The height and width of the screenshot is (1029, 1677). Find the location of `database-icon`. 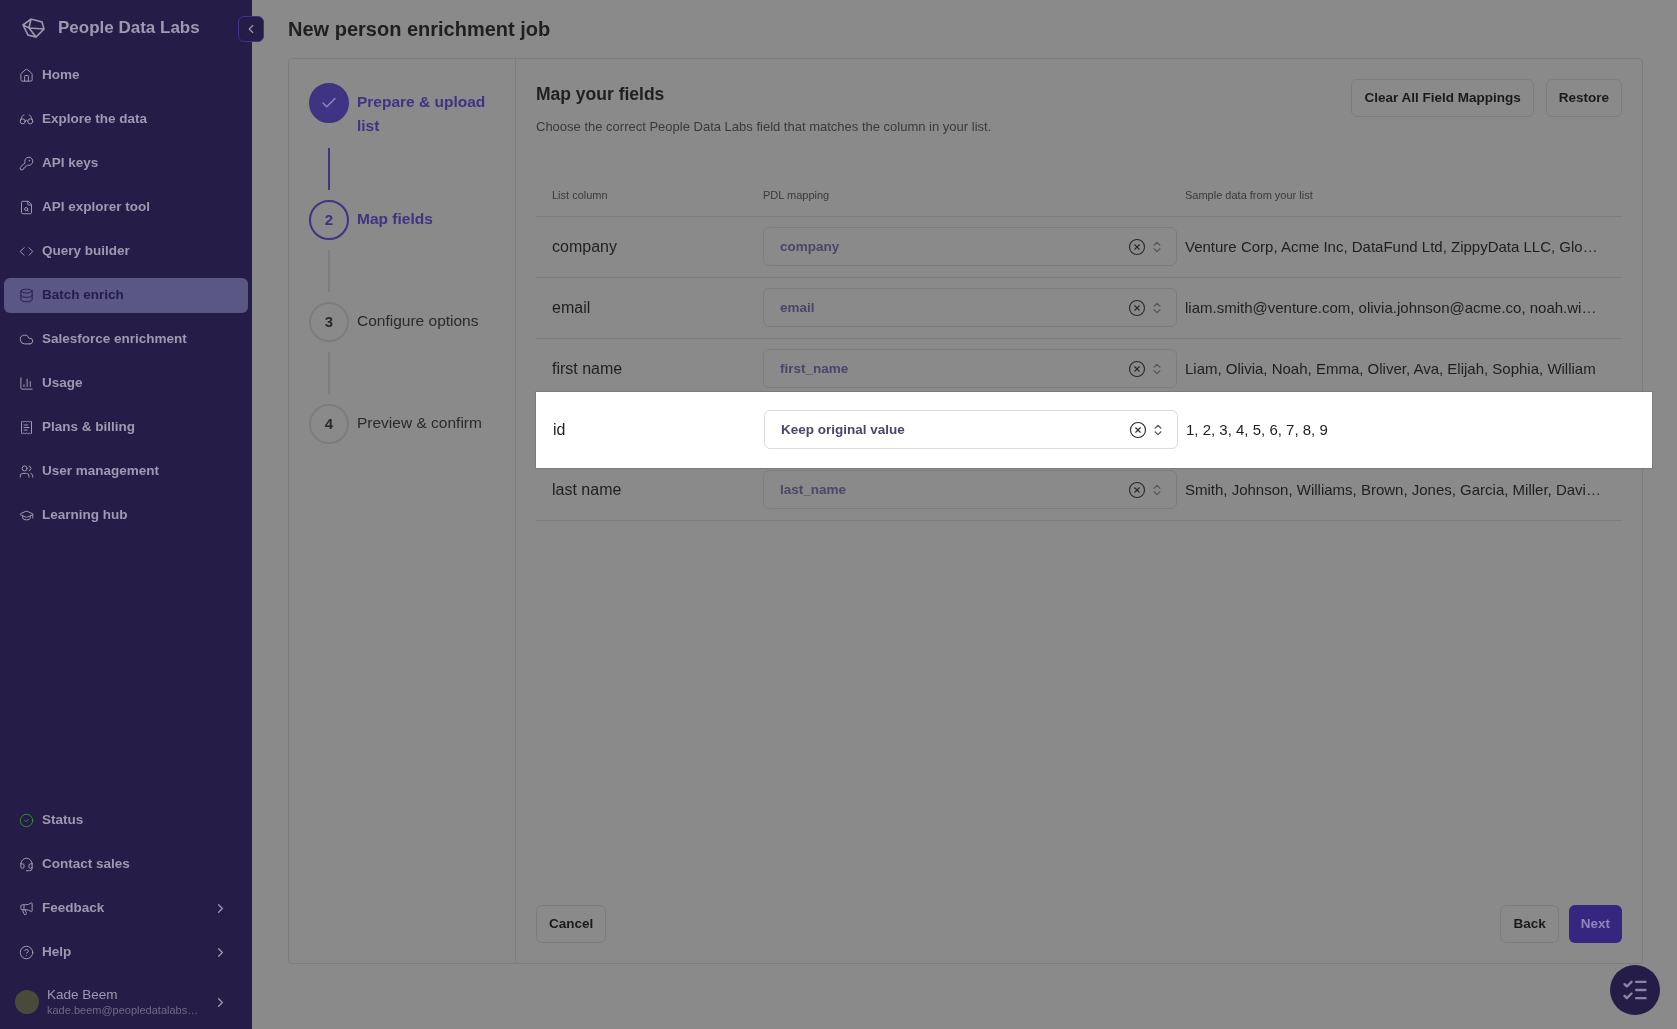

database-icon is located at coordinates (26, 295).